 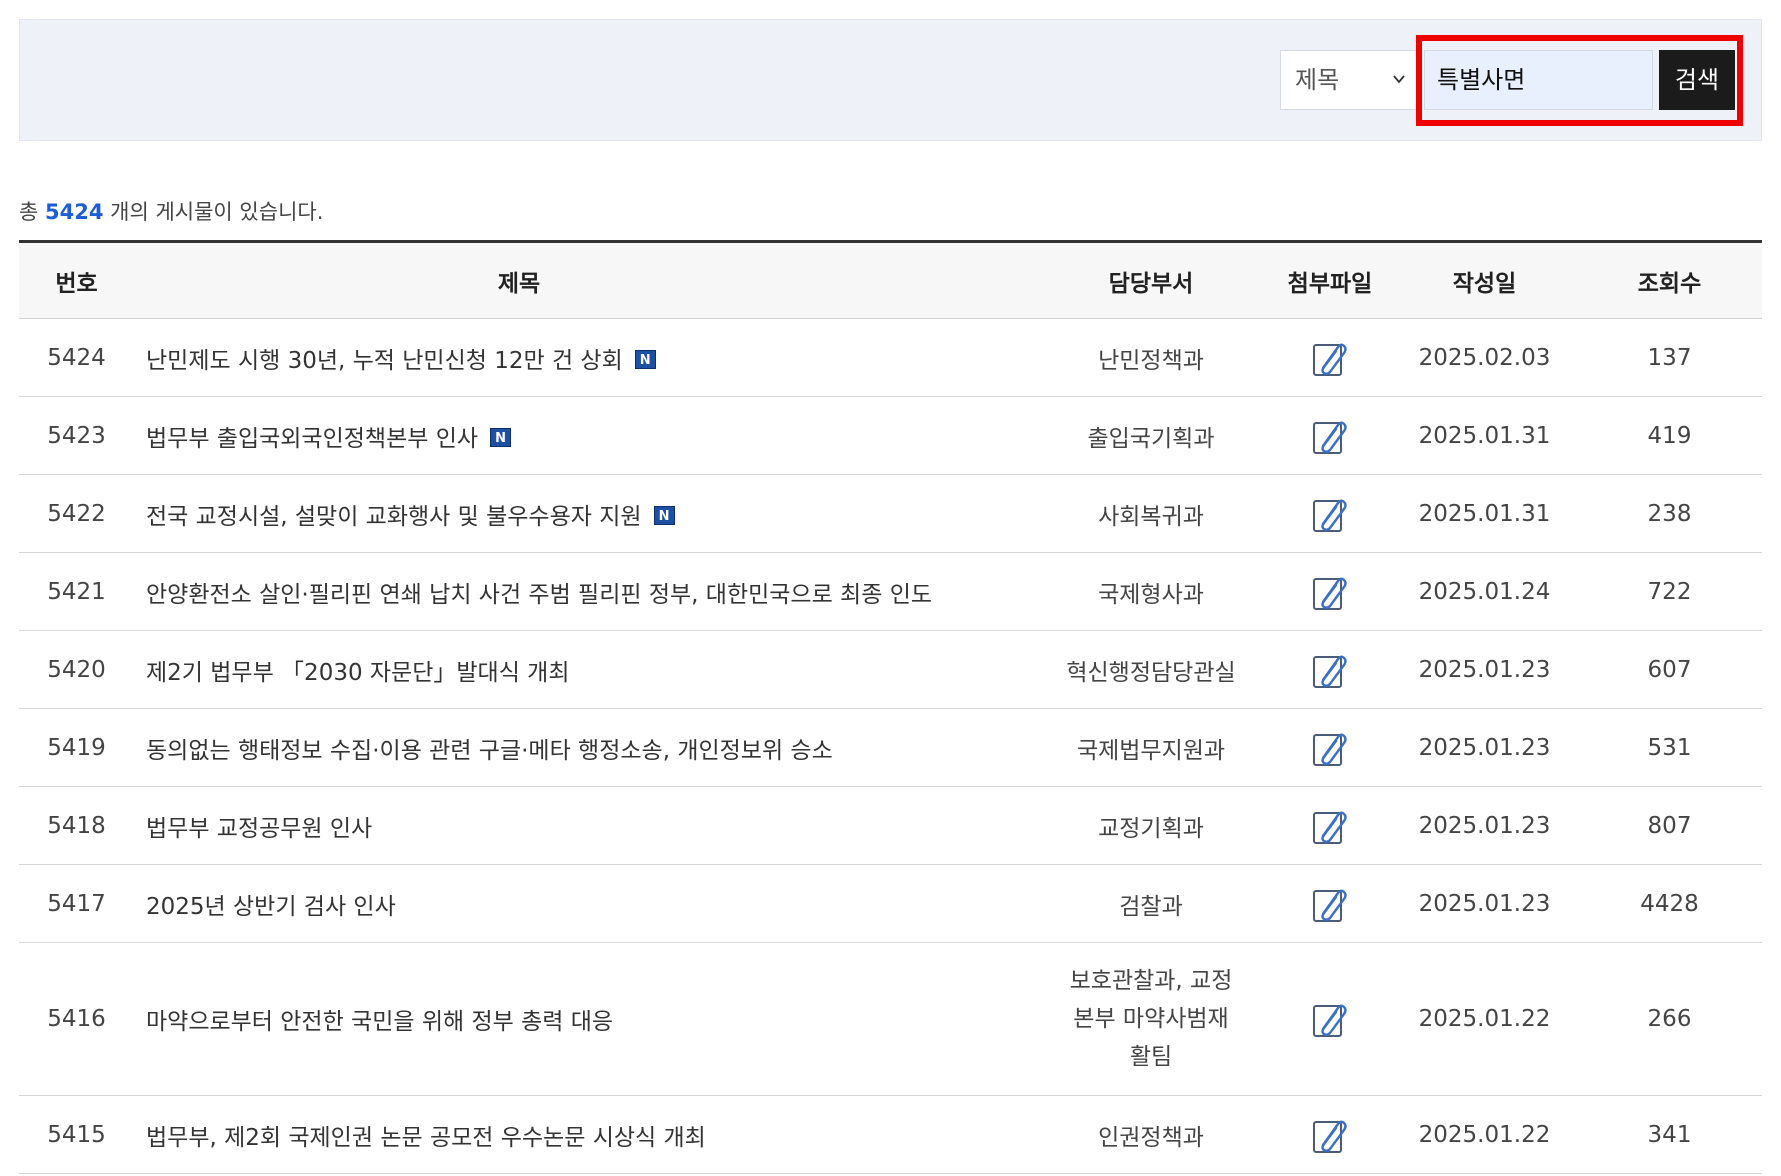 I want to click on row-title-cell: 법무부, 제2회 국제인권 논문 공모전 우수논문 시상식 개최, so click(x=584, y=1134).